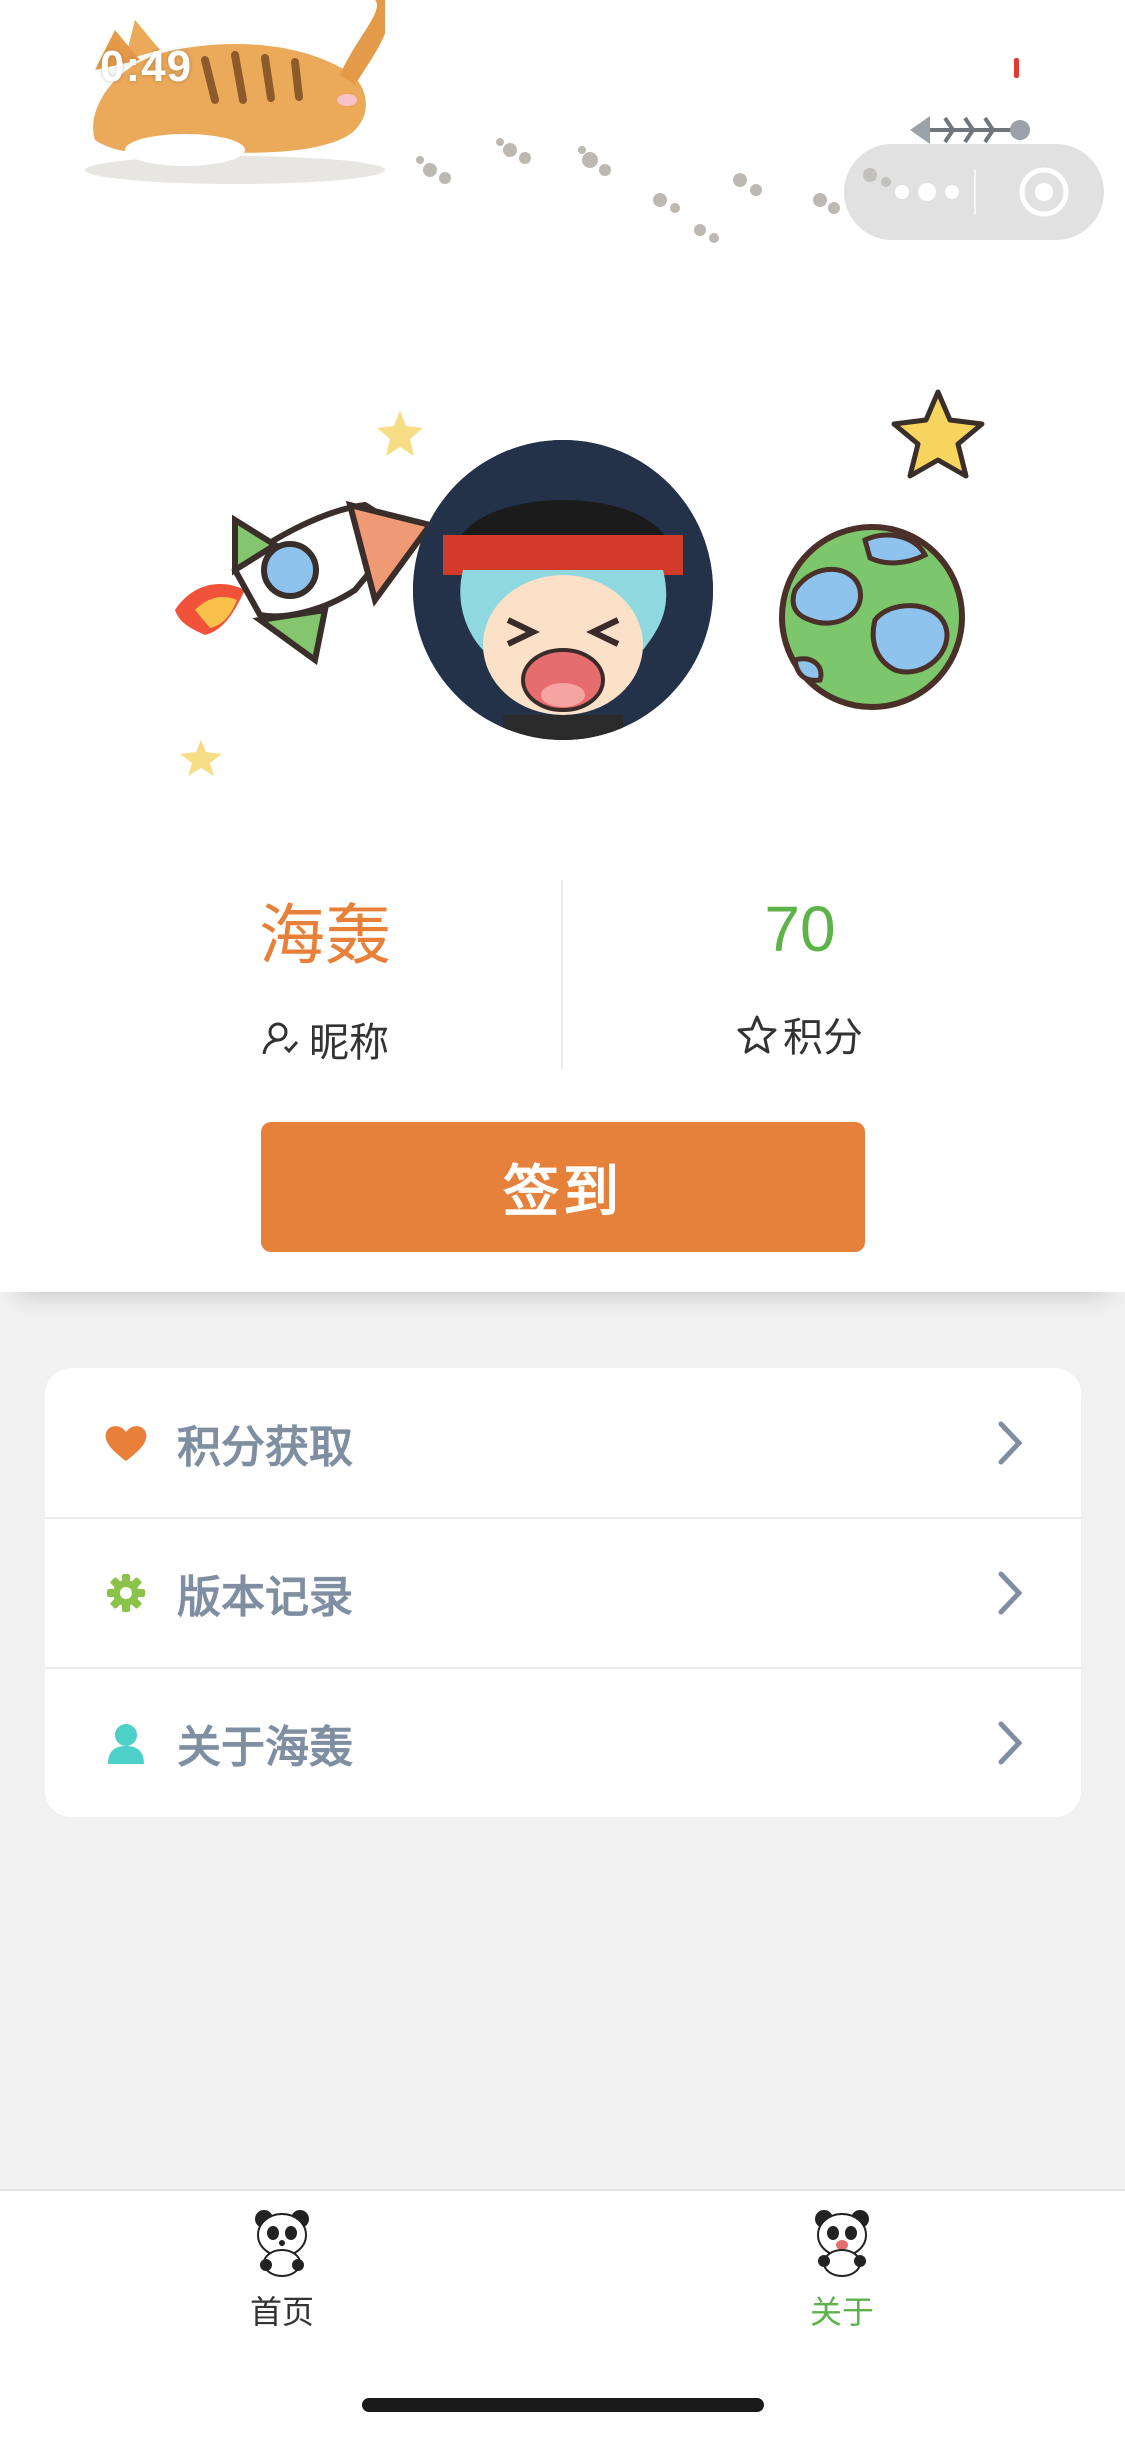  What do you see at coordinates (563, 590) in the screenshot?
I see `user-avatar` at bounding box center [563, 590].